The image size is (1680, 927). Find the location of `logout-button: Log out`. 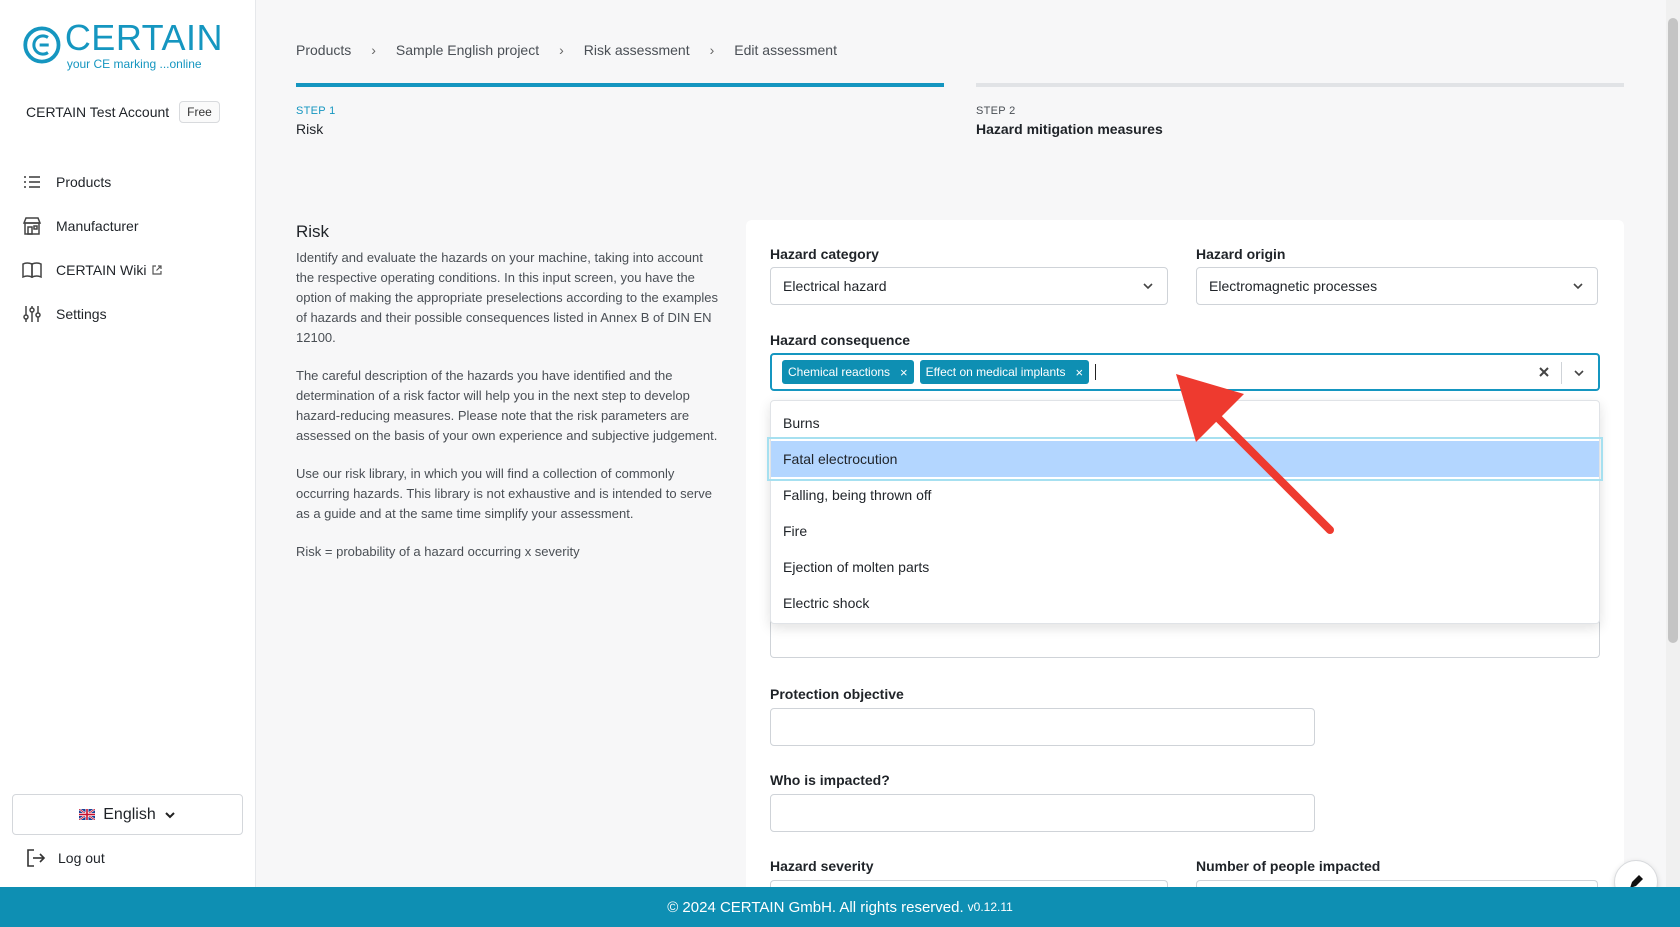

logout-button: Log out is located at coordinates (65, 858).